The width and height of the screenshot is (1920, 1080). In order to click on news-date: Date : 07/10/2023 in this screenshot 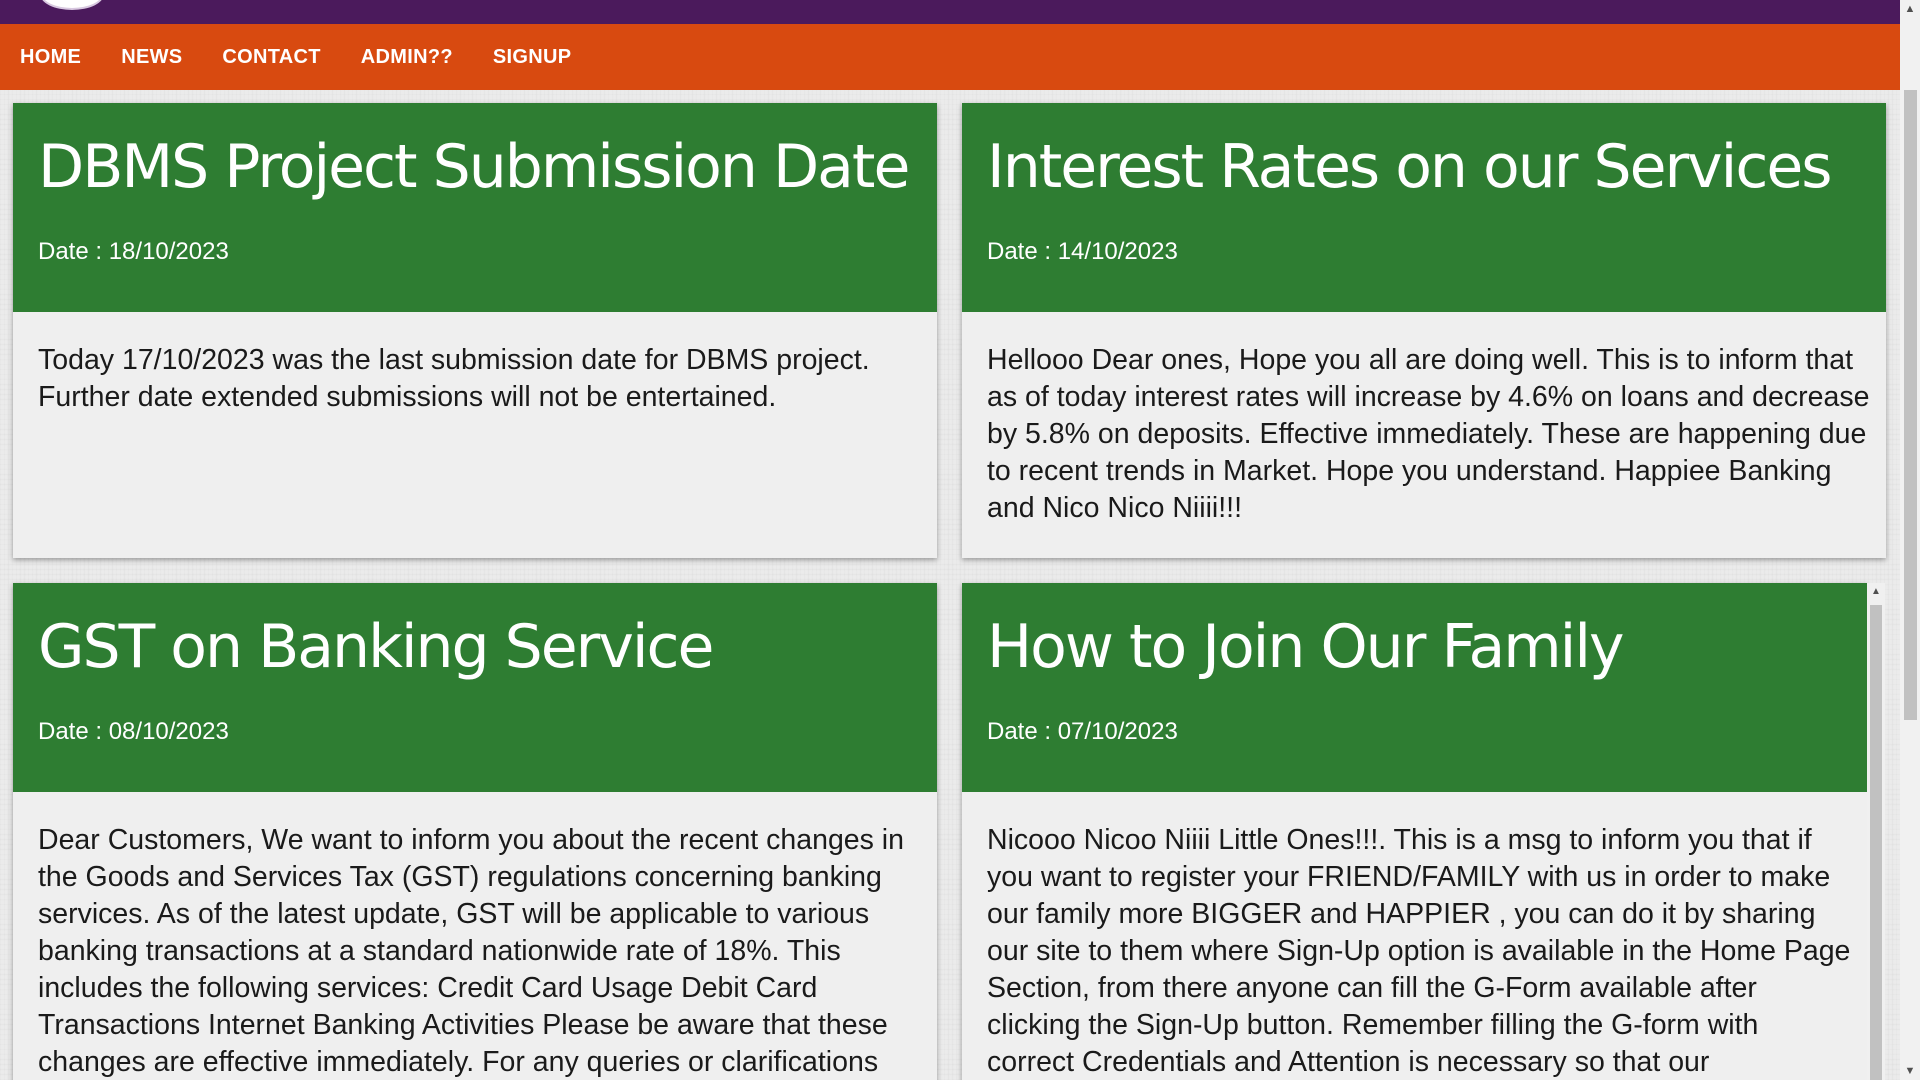, I will do `click(1082, 731)`.